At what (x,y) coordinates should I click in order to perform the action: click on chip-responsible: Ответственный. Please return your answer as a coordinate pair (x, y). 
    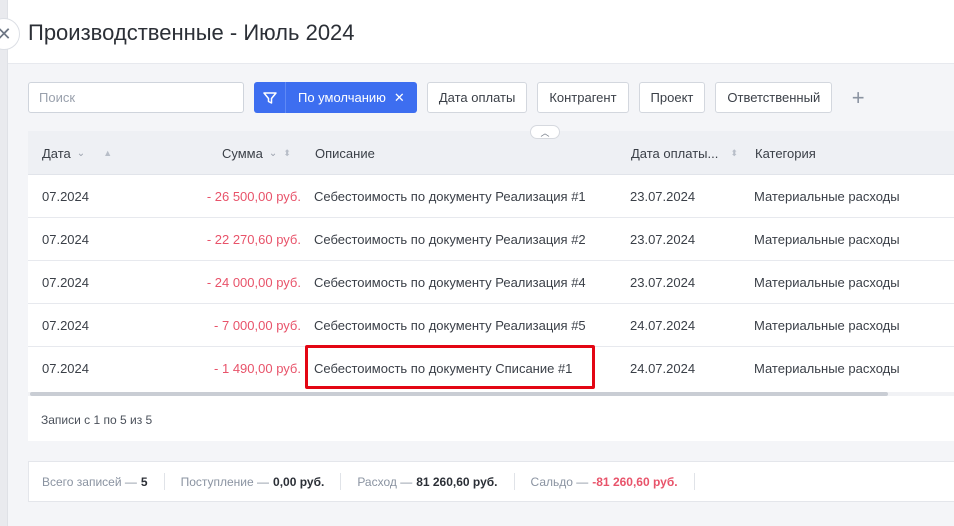
    Looking at the image, I should click on (774, 97).